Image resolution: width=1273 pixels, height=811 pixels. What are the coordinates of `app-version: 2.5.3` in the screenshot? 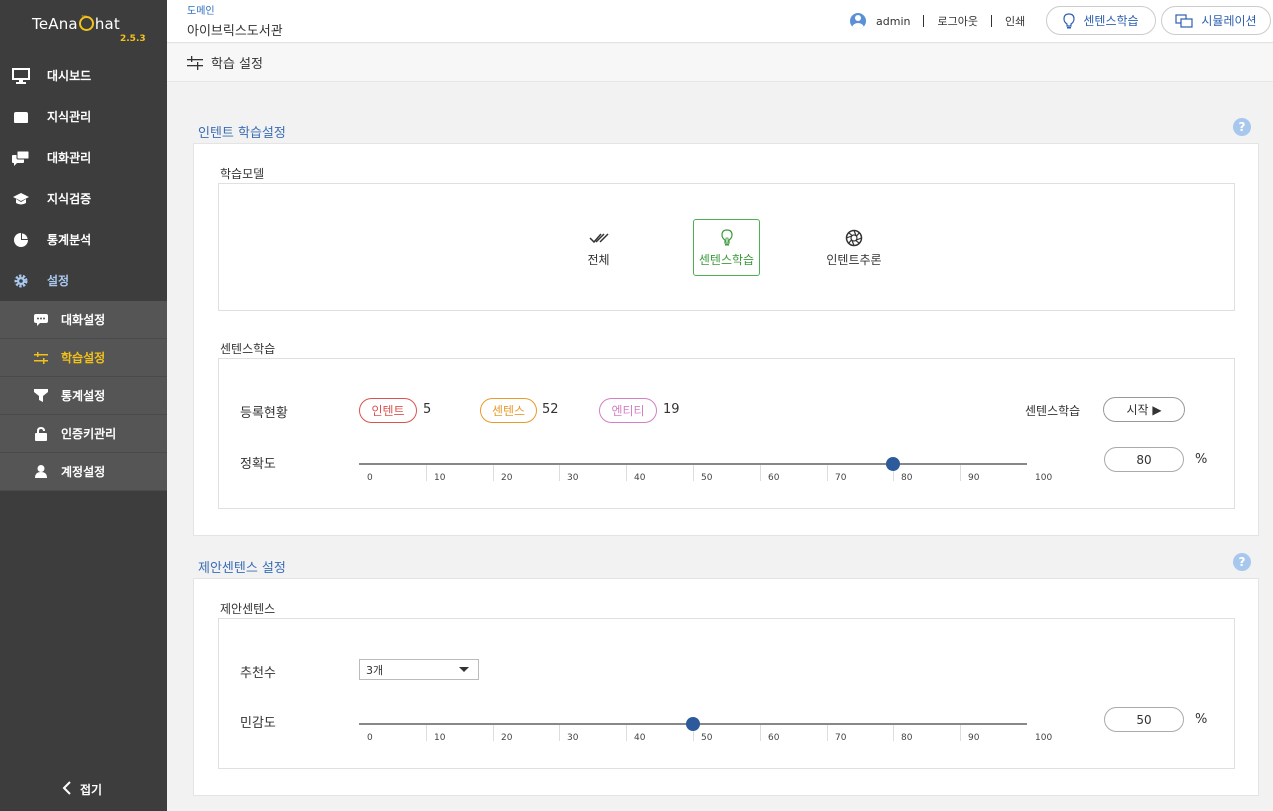 It's located at (133, 39).